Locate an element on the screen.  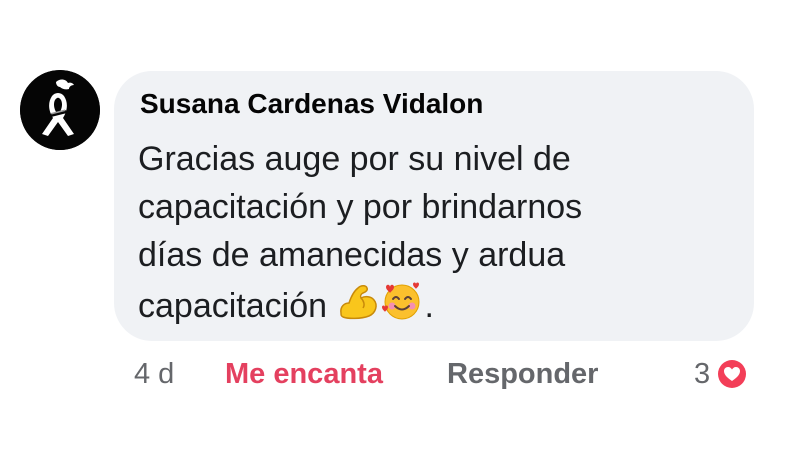
comment-line-last: capacitación . is located at coordinates (433, 304).